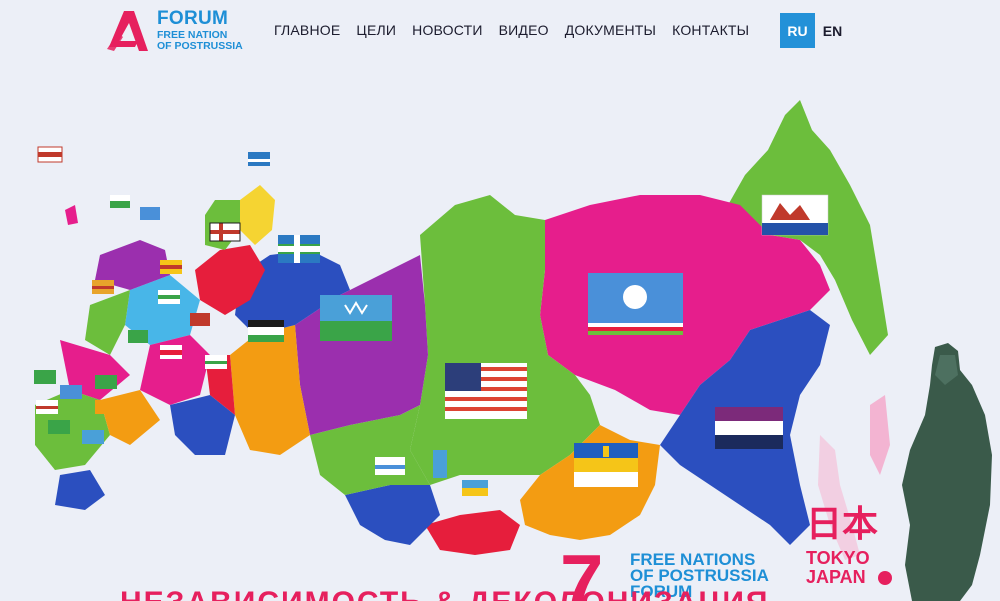 This screenshot has width=1000, height=601. I want to click on region-south-blue, so click(80, 490).